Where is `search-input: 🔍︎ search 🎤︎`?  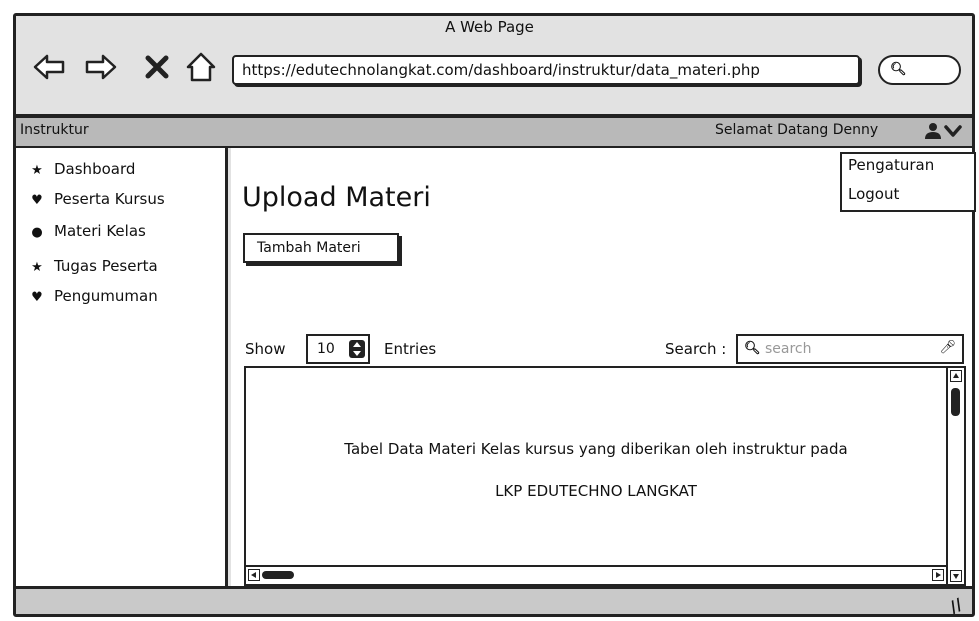 search-input: 🔍︎ search 🎤︎ is located at coordinates (850, 349).